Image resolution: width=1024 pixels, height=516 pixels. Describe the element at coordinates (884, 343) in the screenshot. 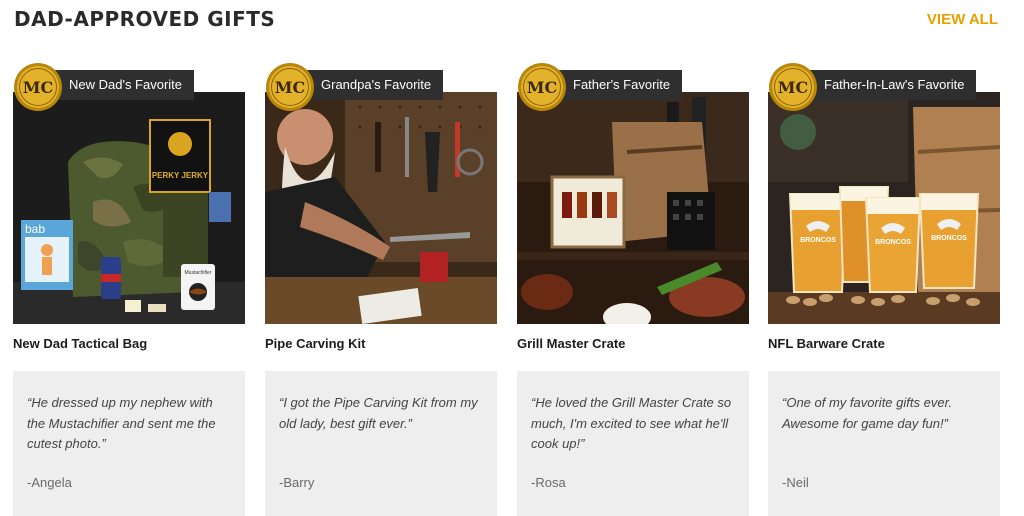

I see `product-name: NFL Barware Crate` at that location.